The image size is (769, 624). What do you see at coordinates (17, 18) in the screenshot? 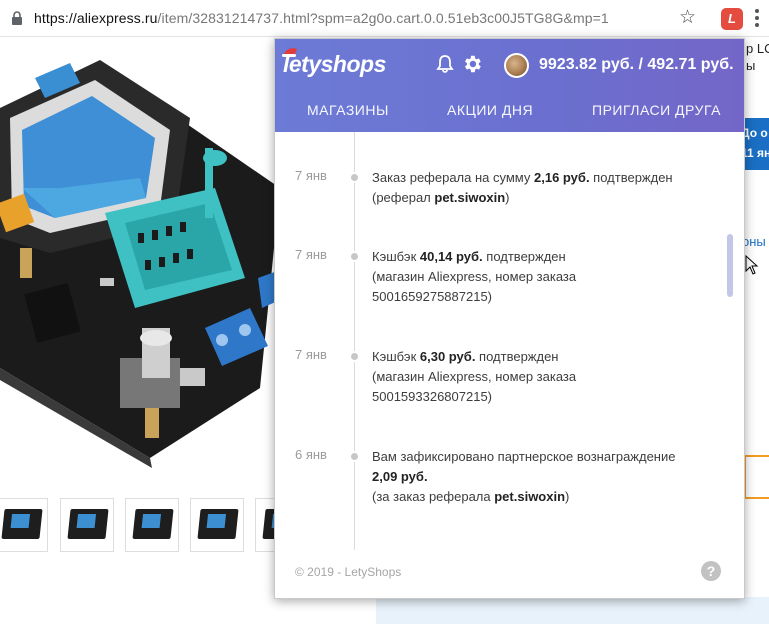
I see `lock-icon` at bounding box center [17, 18].